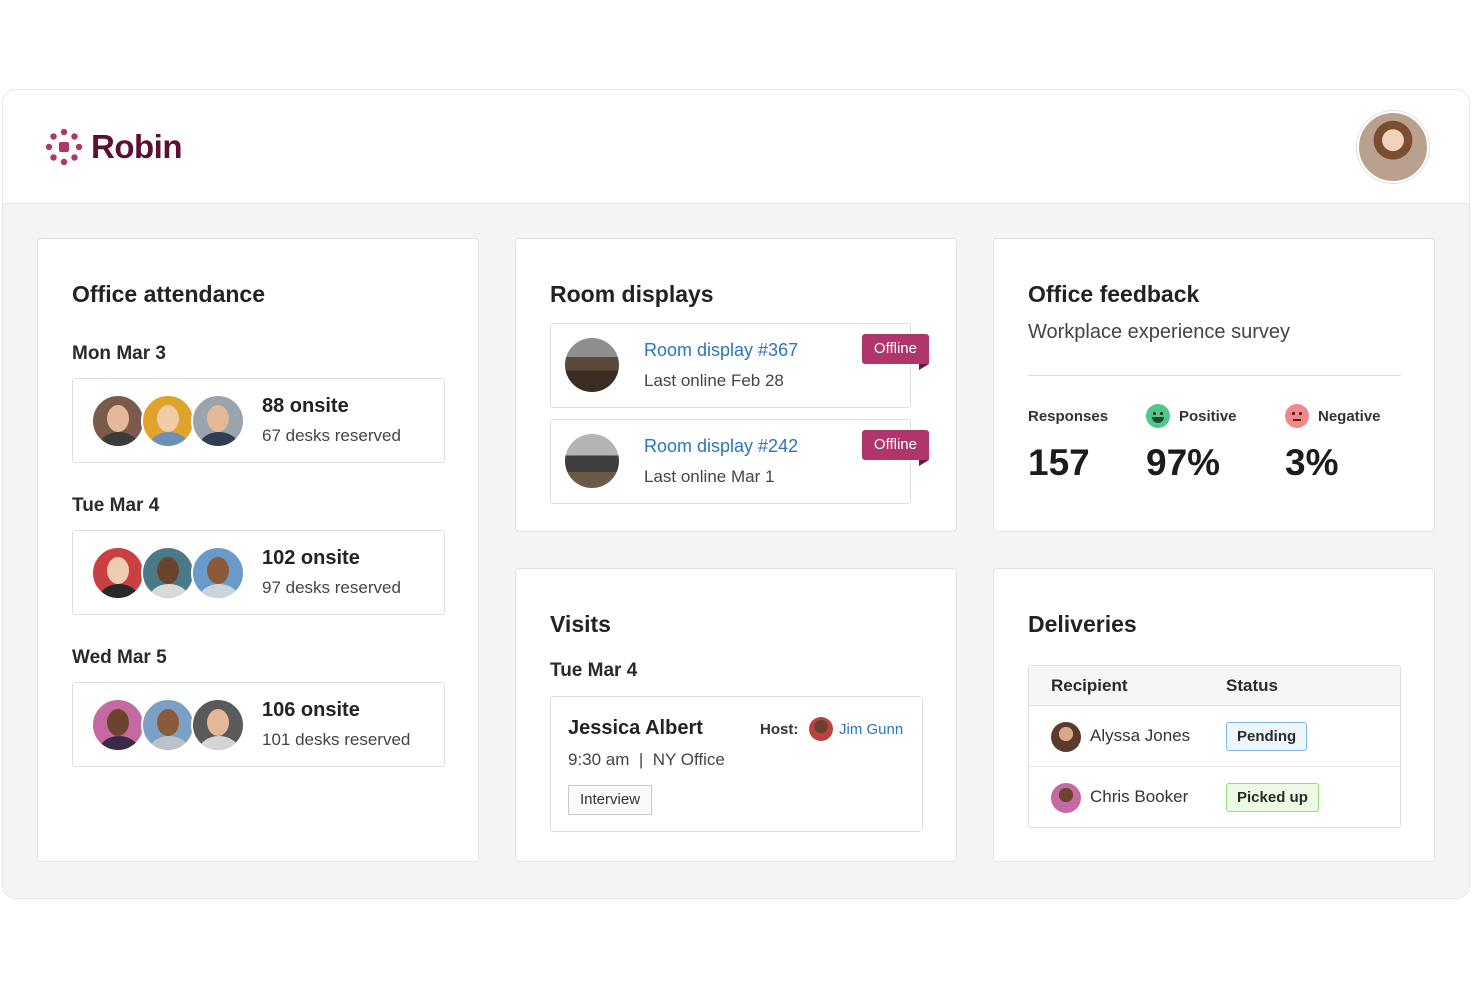 Image resolution: width=1480 pixels, height=987 pixels. I want to click on visits-title: Visits, so click(580, 624).